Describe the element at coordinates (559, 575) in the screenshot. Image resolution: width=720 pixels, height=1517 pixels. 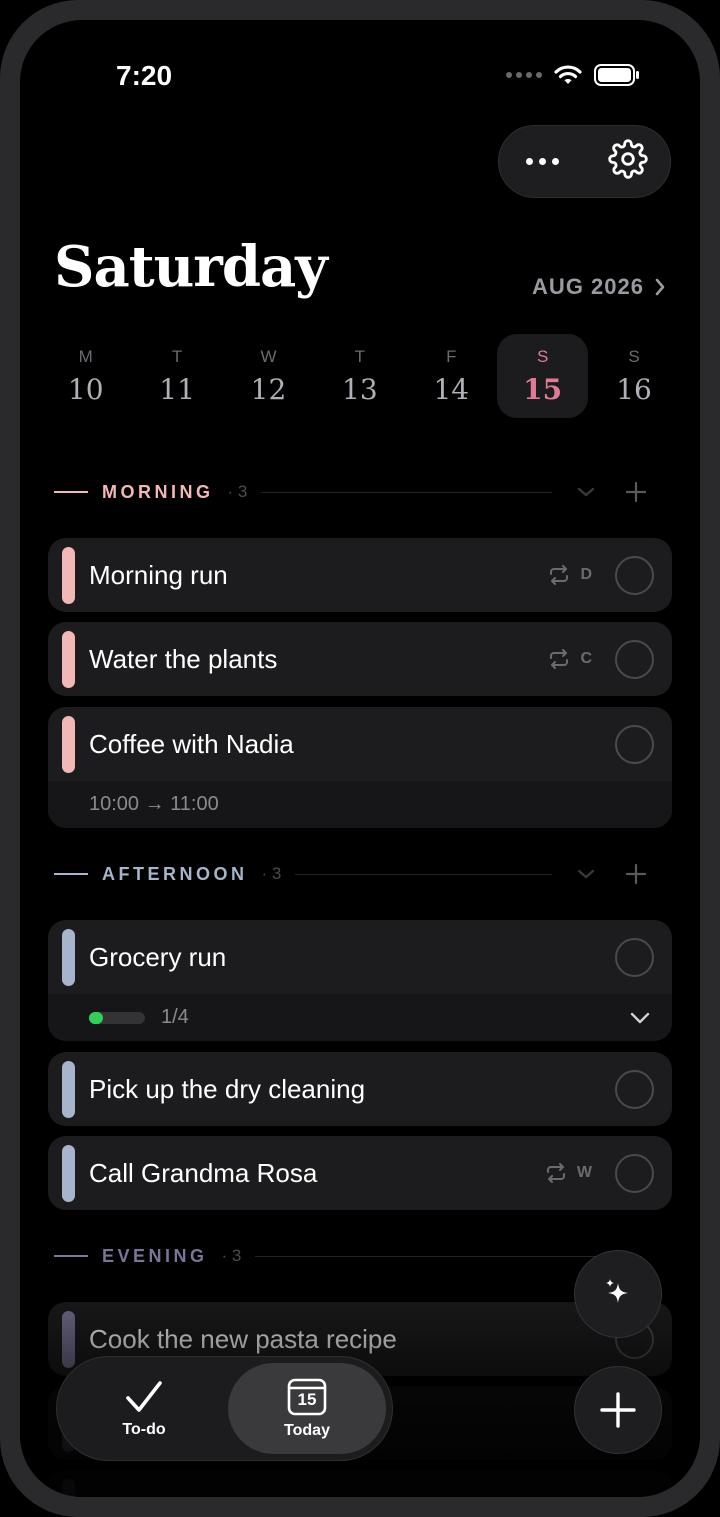
I see `repeat-icon` at that location.